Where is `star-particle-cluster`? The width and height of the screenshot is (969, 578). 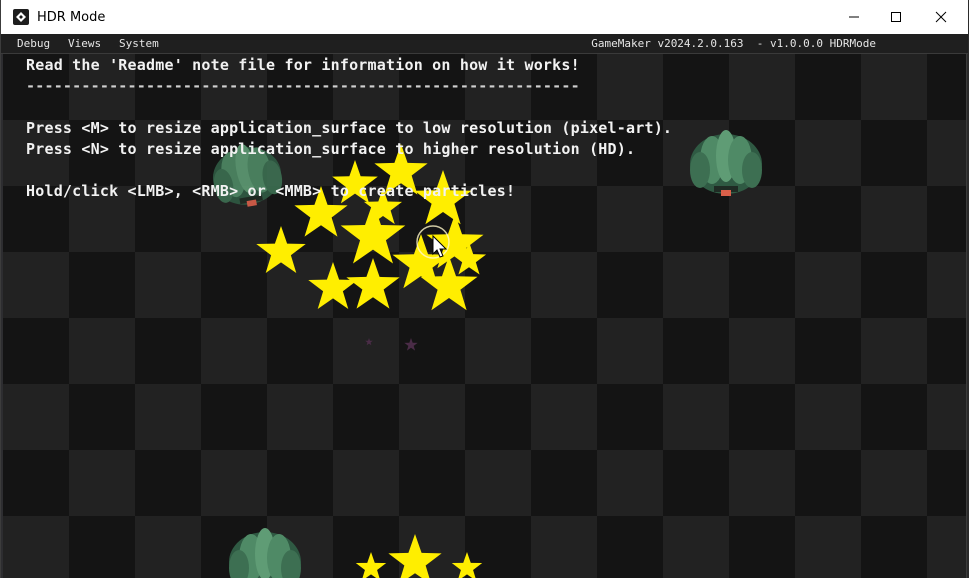 star-particle-cluster is located at coordinates (371, 227).